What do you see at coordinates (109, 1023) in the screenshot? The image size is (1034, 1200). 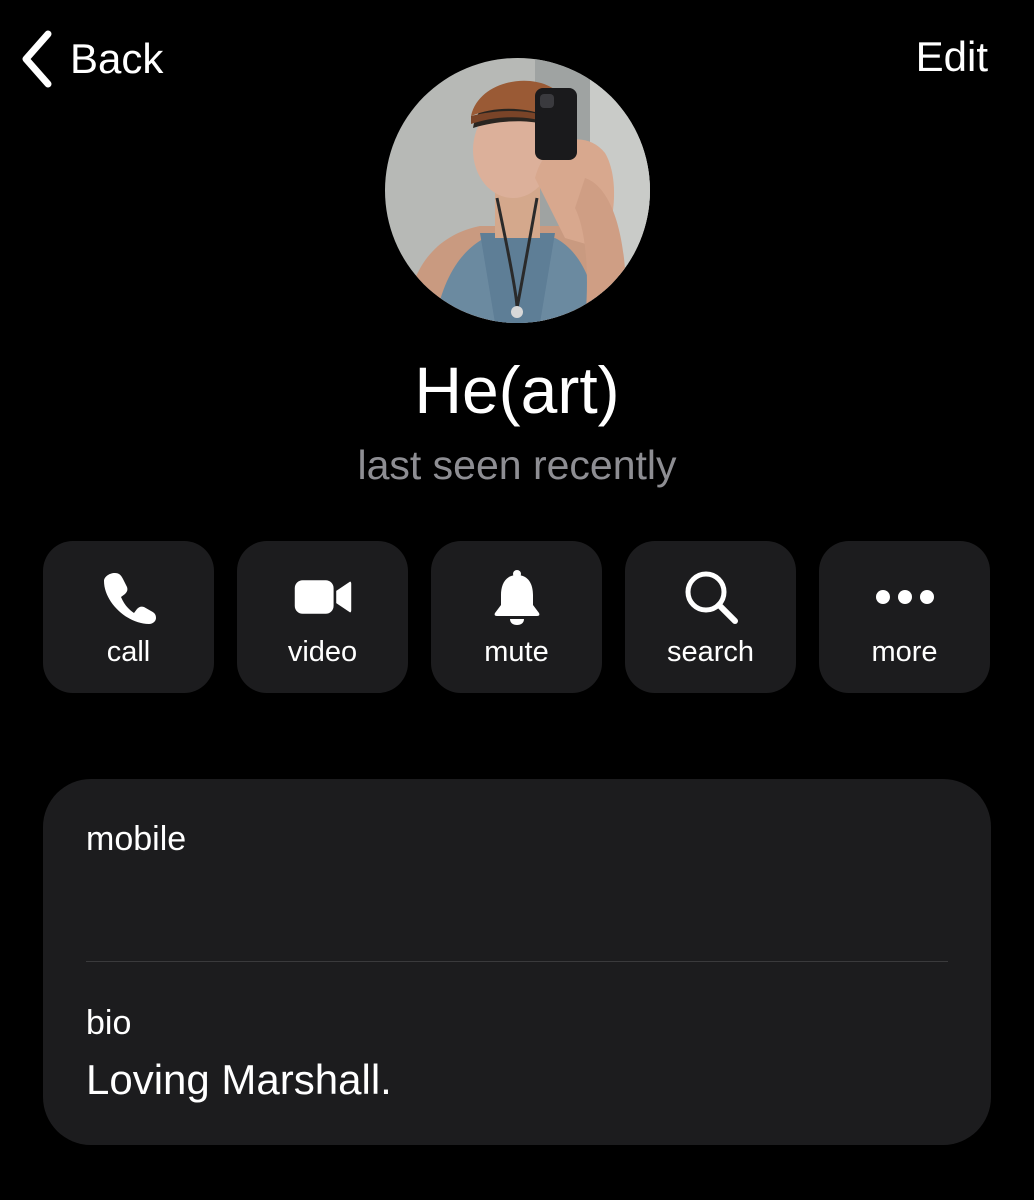 I see `bio-label: bio` at bounding box center [109, 1023].